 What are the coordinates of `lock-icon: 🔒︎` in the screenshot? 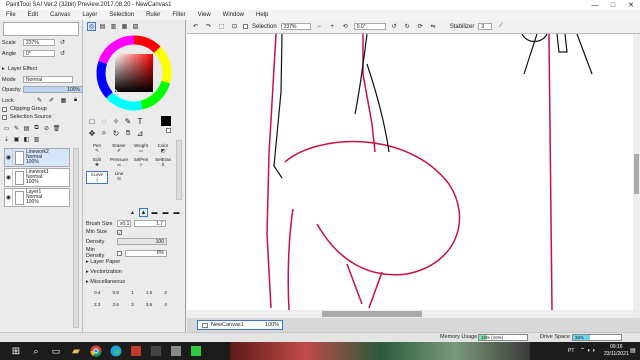 It's located at (75, 100).